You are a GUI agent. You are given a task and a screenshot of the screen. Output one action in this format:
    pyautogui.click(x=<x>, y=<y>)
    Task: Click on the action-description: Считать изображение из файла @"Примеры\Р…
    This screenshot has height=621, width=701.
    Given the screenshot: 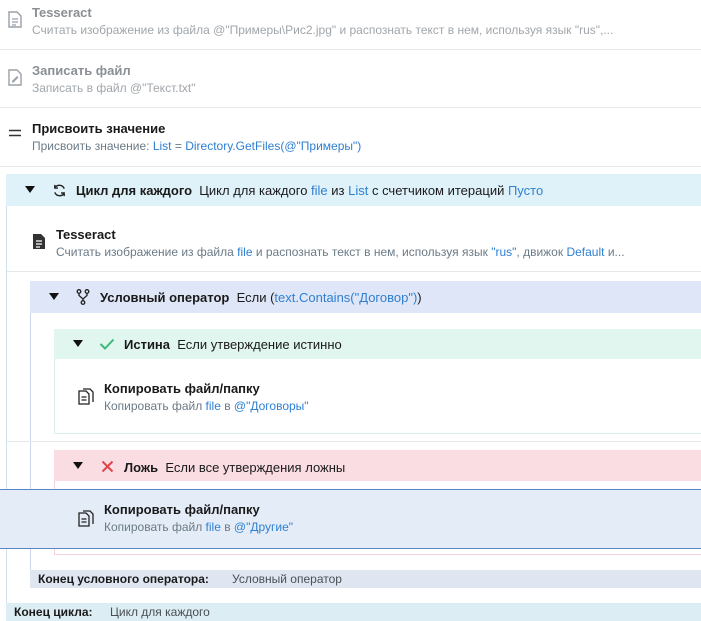 What is the action you would take?
    pyautogui.click(x=323, y=30)
    